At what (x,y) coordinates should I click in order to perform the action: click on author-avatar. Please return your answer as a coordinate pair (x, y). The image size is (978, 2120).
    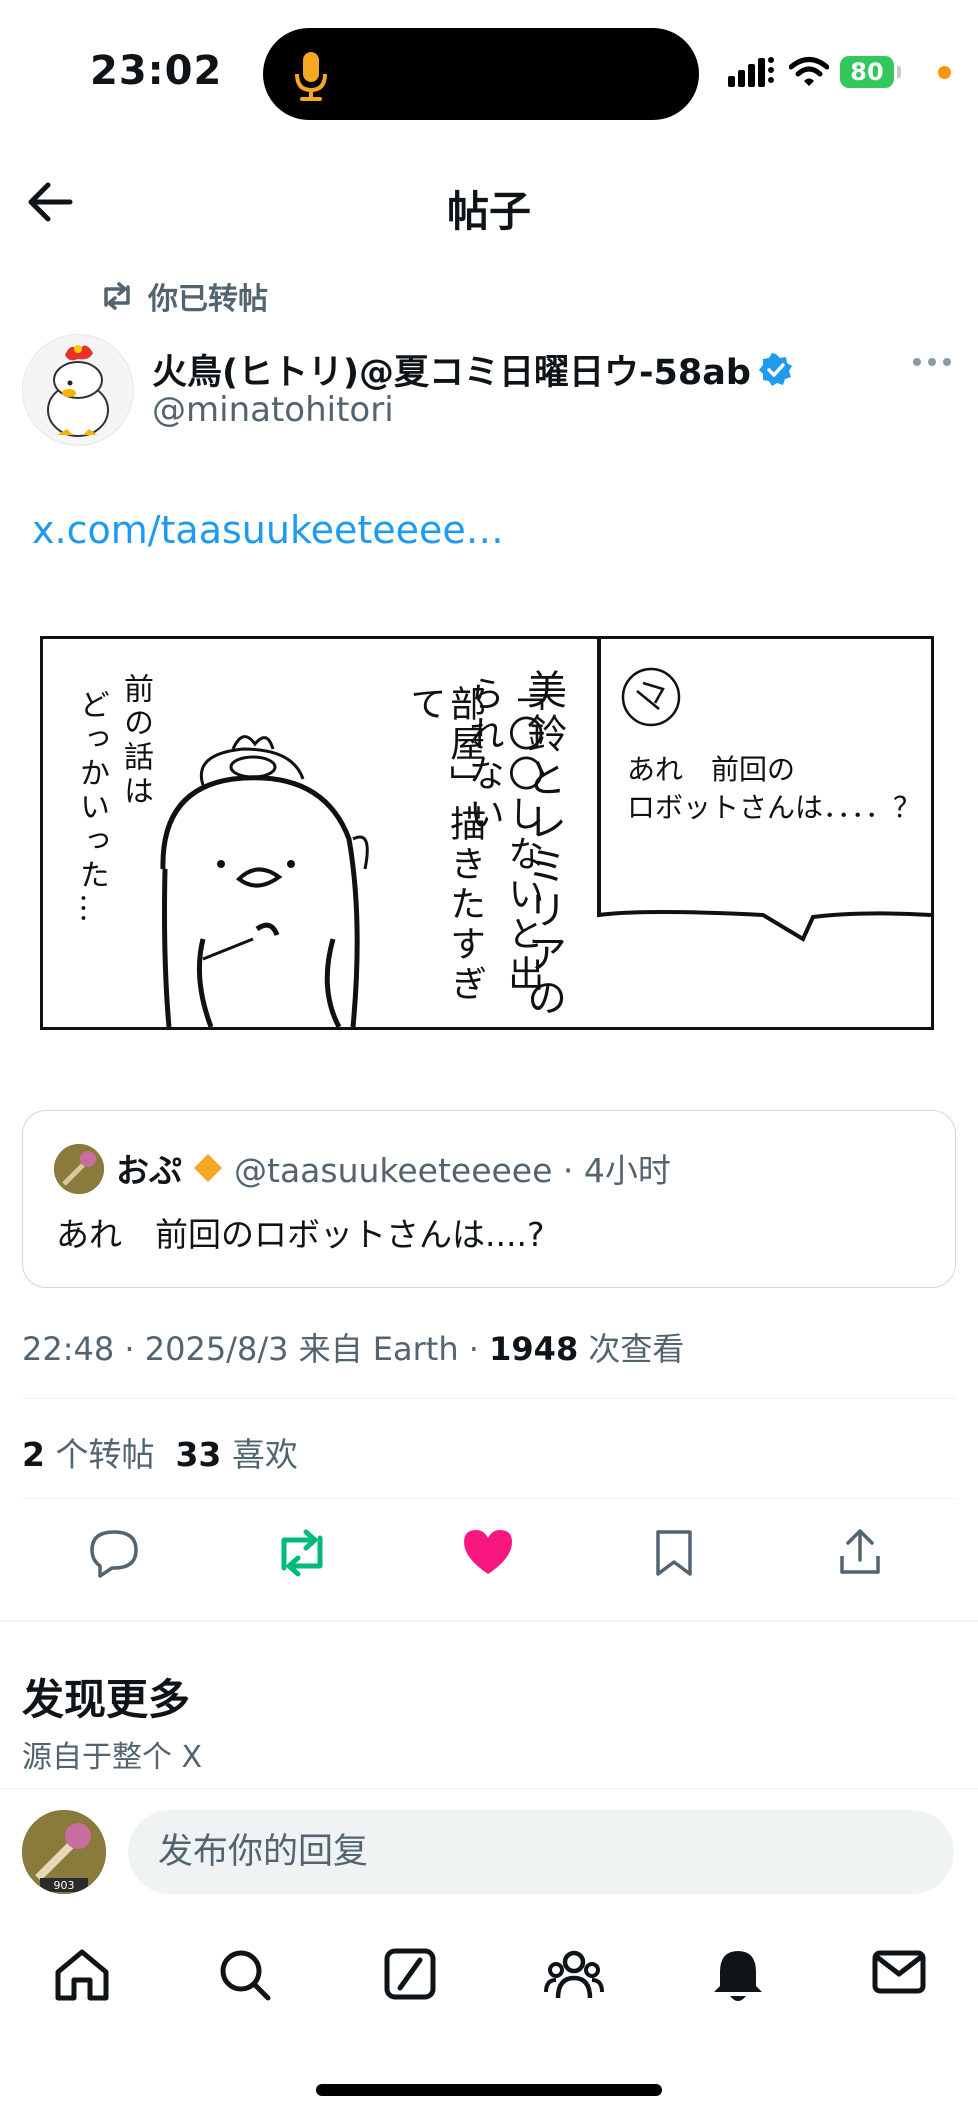
    Looking at the image, I should click on (78, 390).